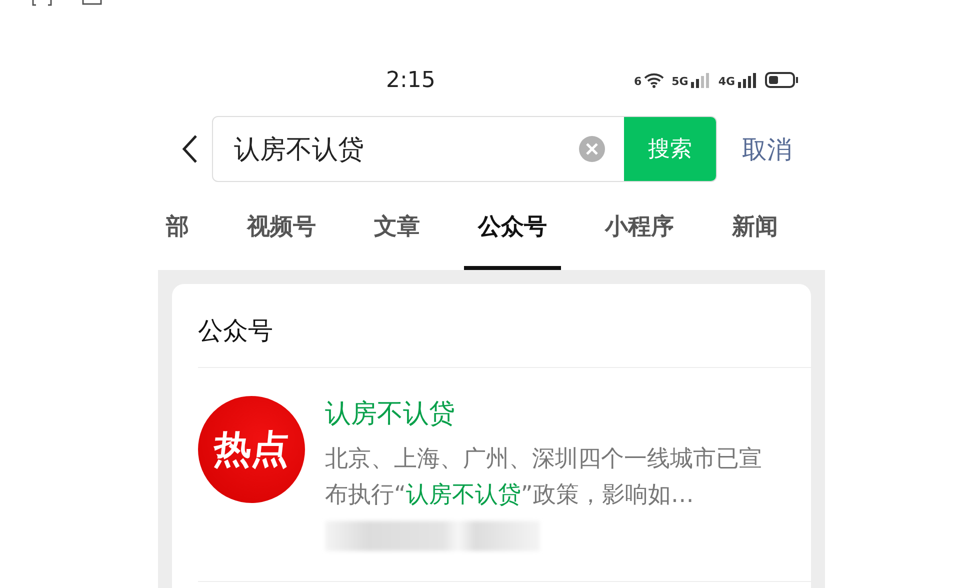 Image resolution: width=974 pixels, height=588 pixels. I want to click on back-icon, so click(190, 149).